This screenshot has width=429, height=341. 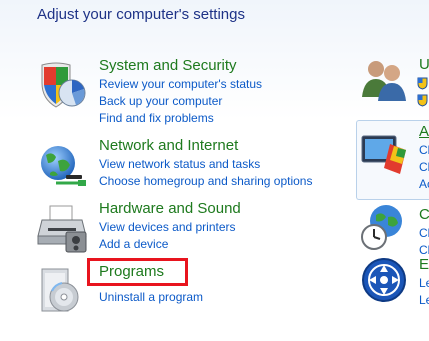 I want to click on page-title: Adjust your computer's settings, so click(x=141, y=14).